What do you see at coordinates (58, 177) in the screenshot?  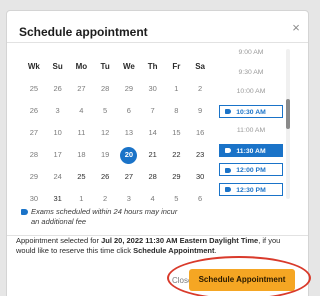 I see `calendar-day: 24` at bounding box center [58, 177].